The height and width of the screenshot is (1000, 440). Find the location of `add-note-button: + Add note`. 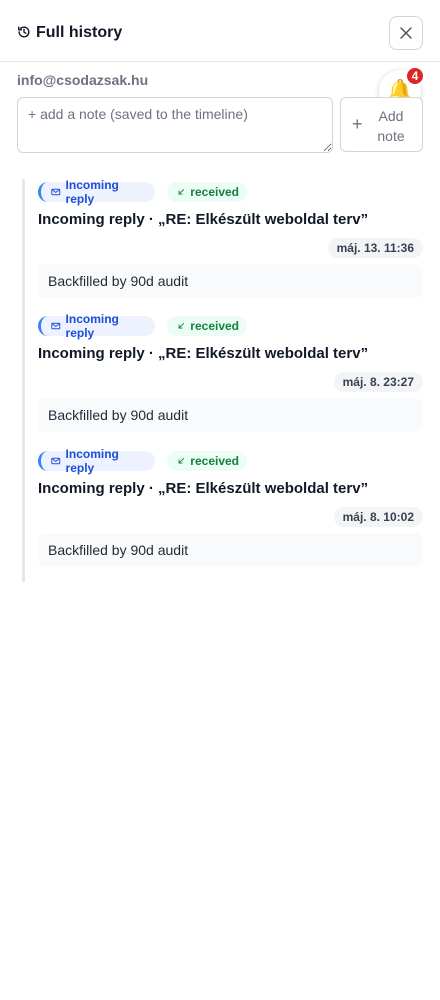

add-note-button: + Add note is located at coordinates (381, 124).